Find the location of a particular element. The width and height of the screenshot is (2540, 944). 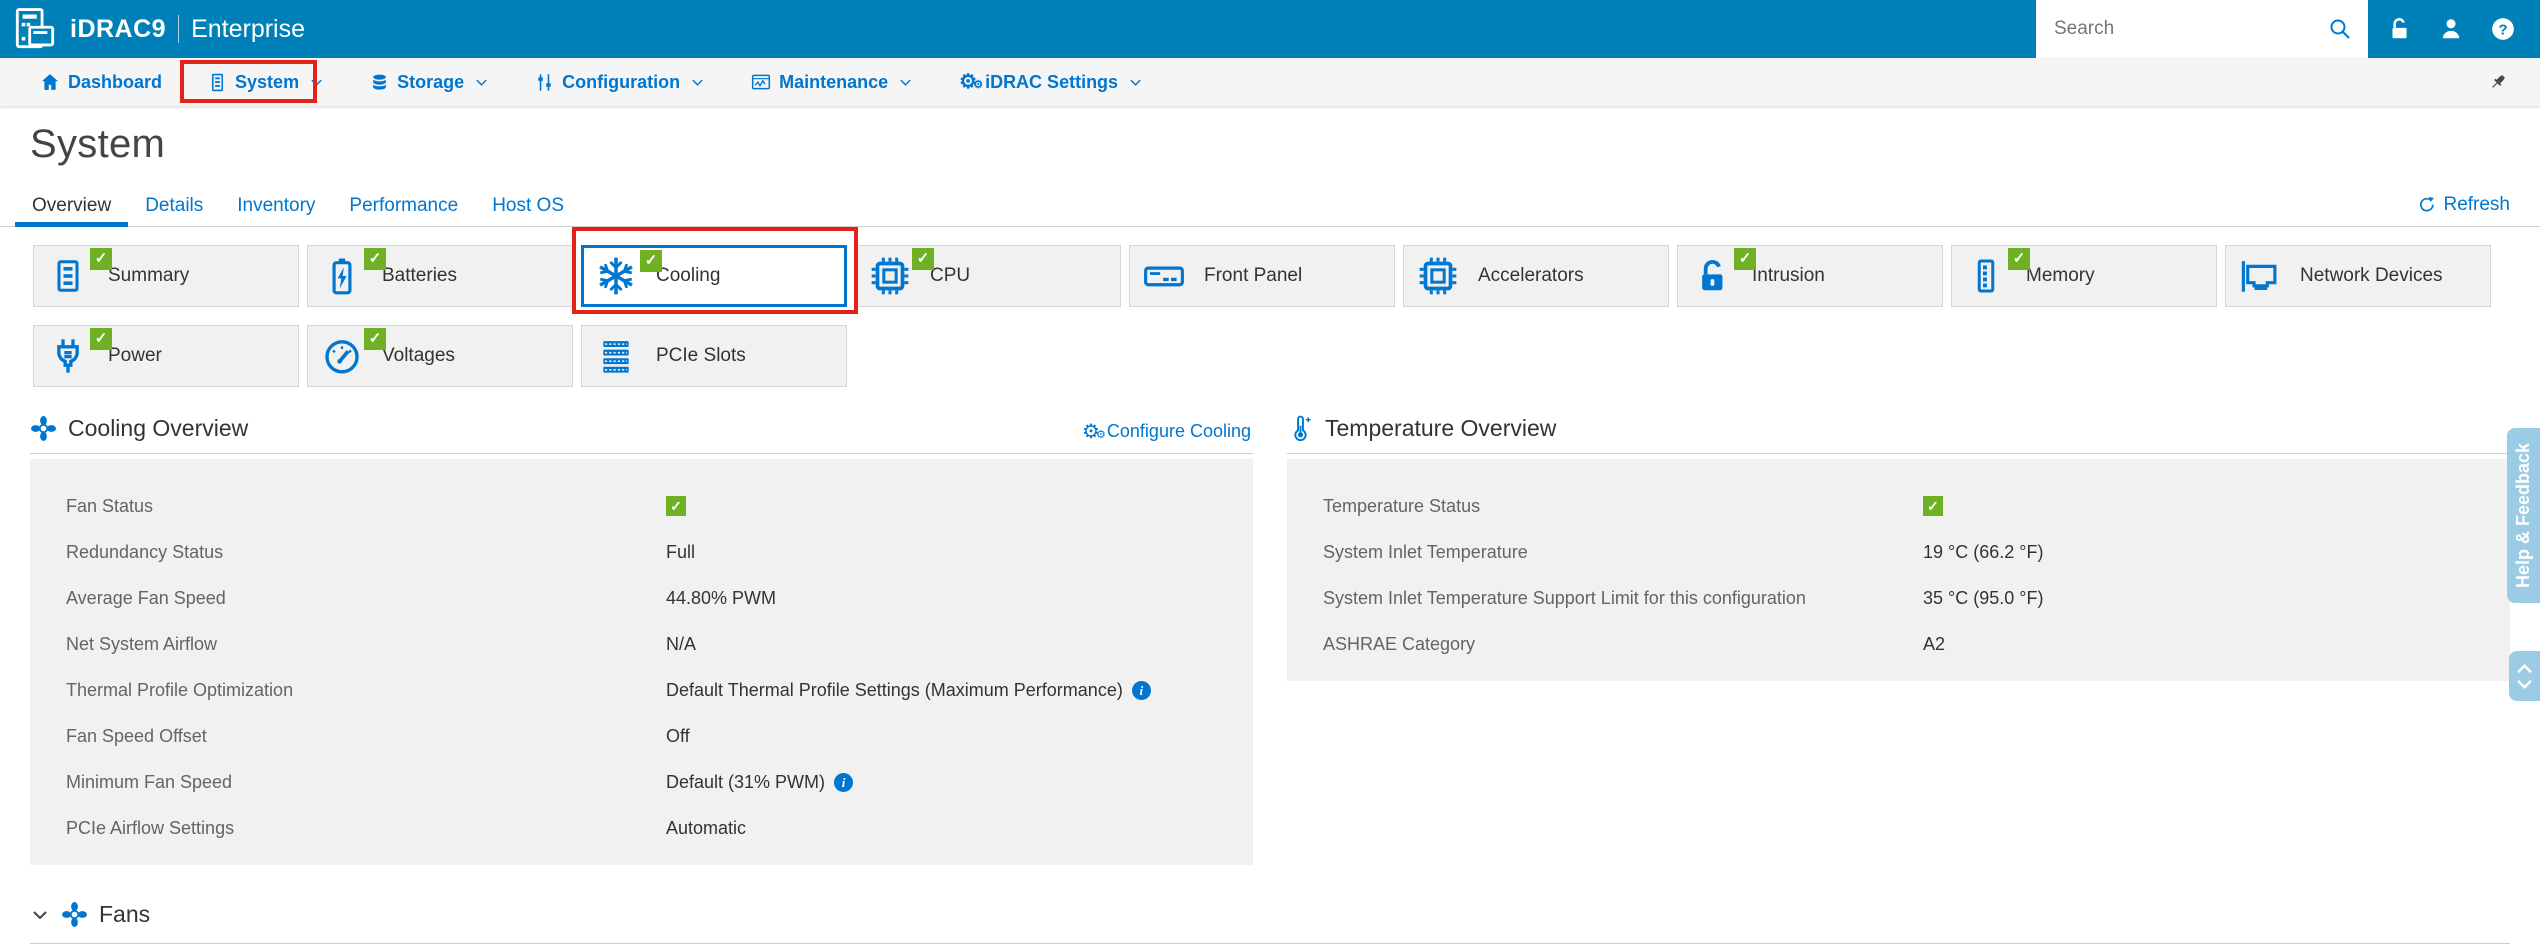

tile-label: CPU is located at coordinates (950, 275).